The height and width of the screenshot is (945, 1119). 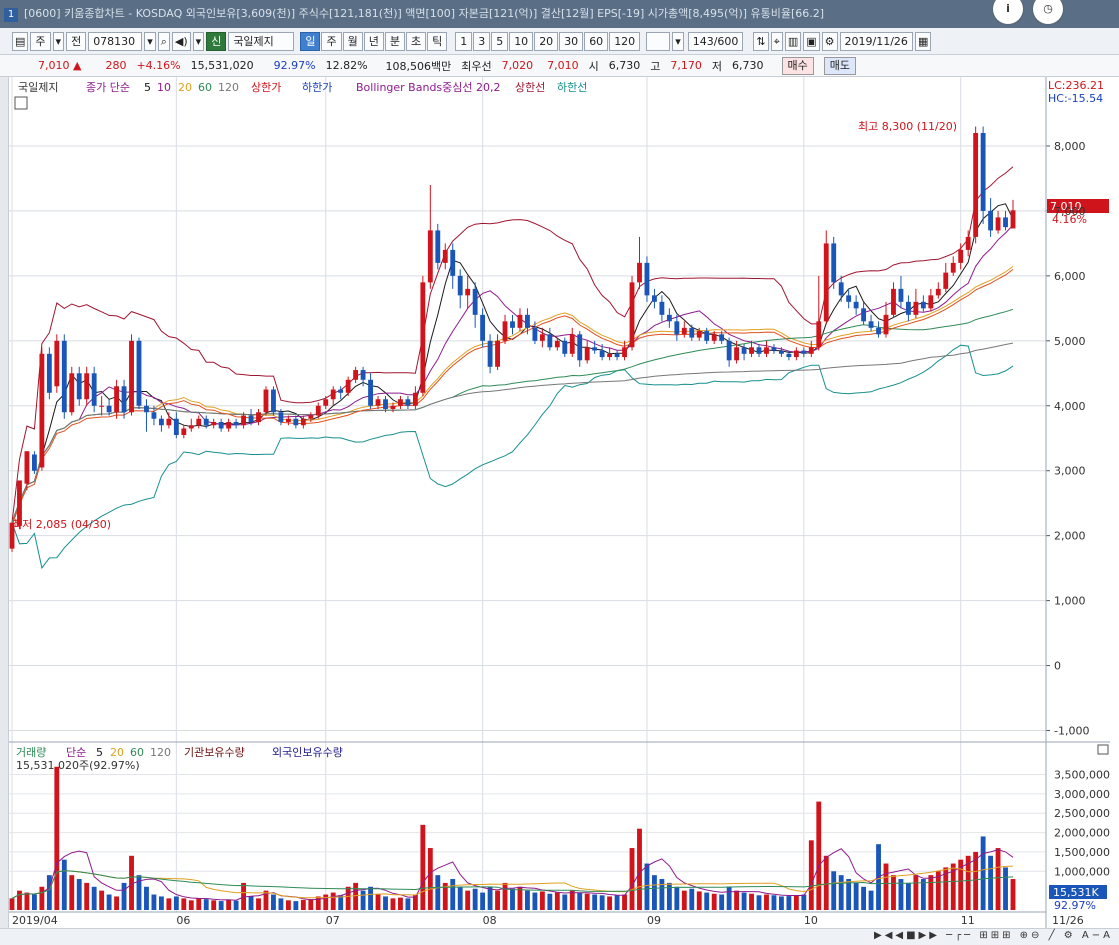 What do you see at coordinates (261, 41) in the screenshot?
I see `stock-name: 국일제지` at bounding box center [261, 41].